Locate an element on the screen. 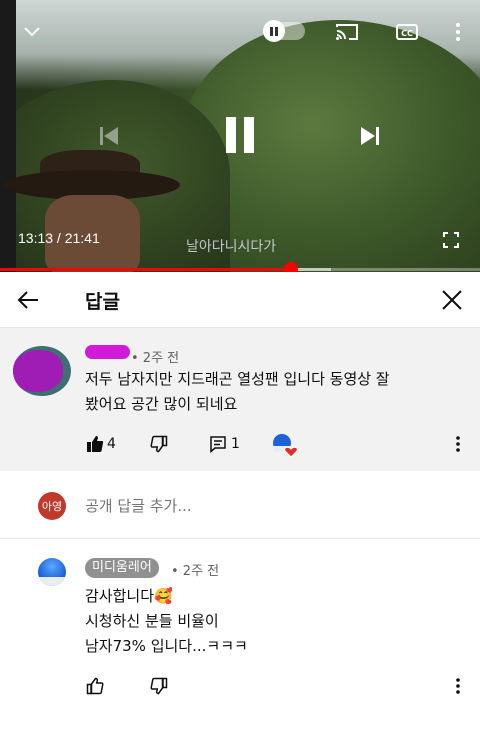 This screenshot has width=480, height=729. svg-text: CC is located at coordinates (407, 33).